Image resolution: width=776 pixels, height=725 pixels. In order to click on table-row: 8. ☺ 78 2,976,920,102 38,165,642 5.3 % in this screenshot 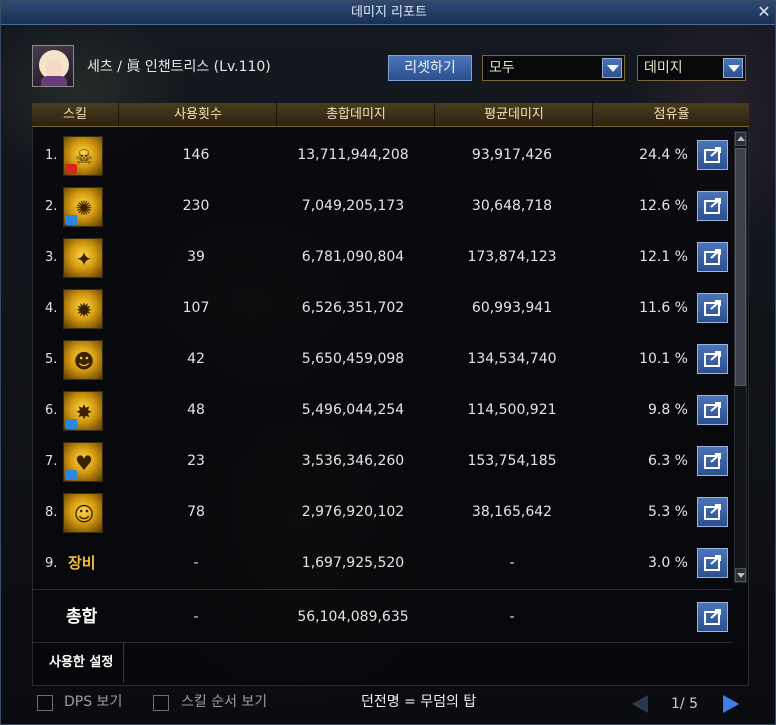, I will do `click(382, 512)`.